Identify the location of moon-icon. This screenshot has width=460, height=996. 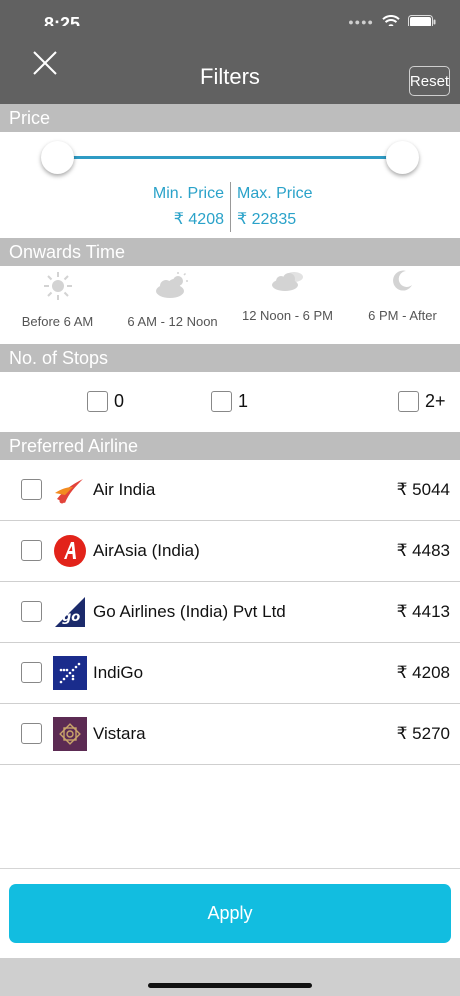
(402, 280).